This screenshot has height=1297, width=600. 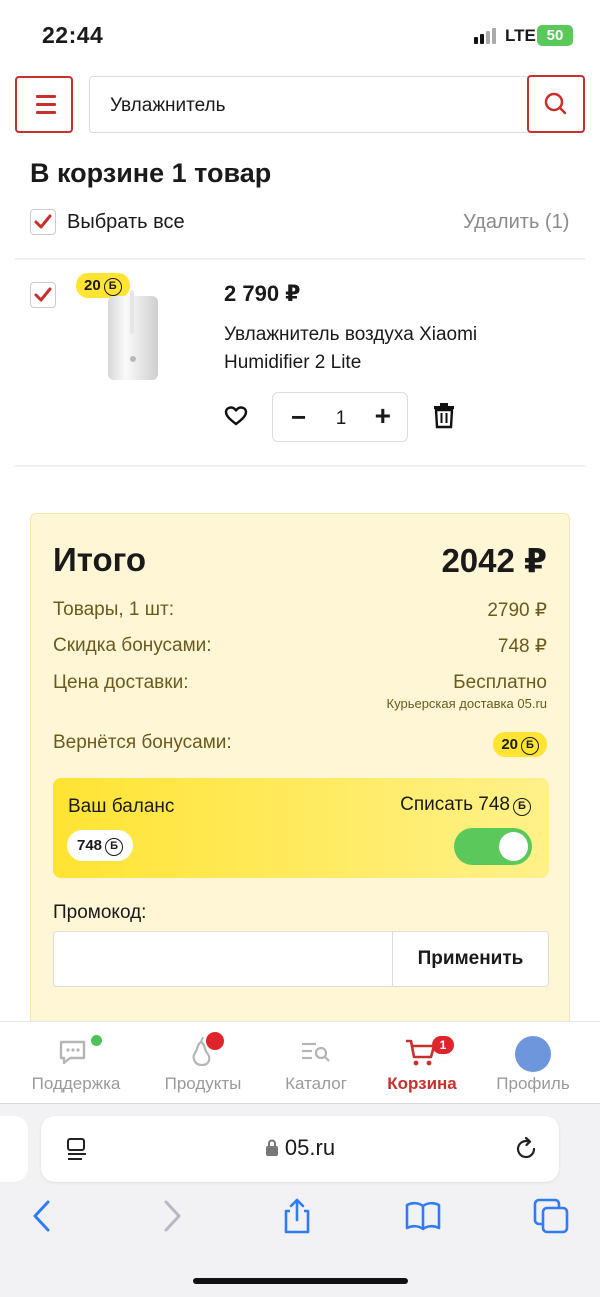 What do you see at coordinates (113, 609) in the screenshot?
I see `goods-label: Товары, 1 шт:` at bounding box center [113, 609].